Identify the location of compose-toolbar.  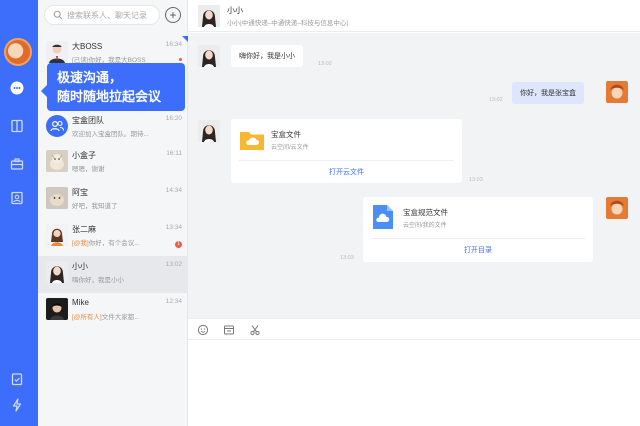
(414, 329).